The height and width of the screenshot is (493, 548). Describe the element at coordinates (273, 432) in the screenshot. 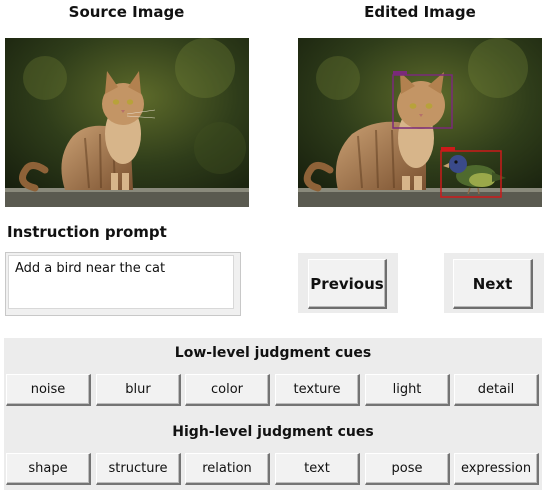

I see `high-level-cues-title: High-level judgment cues` at that location.